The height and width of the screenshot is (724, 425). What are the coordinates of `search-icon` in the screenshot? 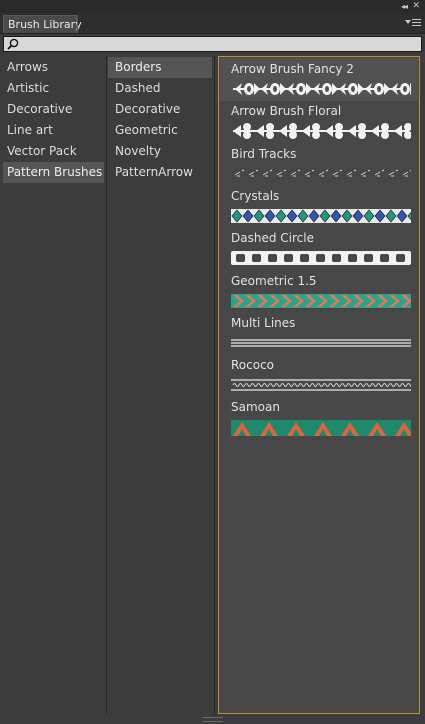 It's located at (13, 44).